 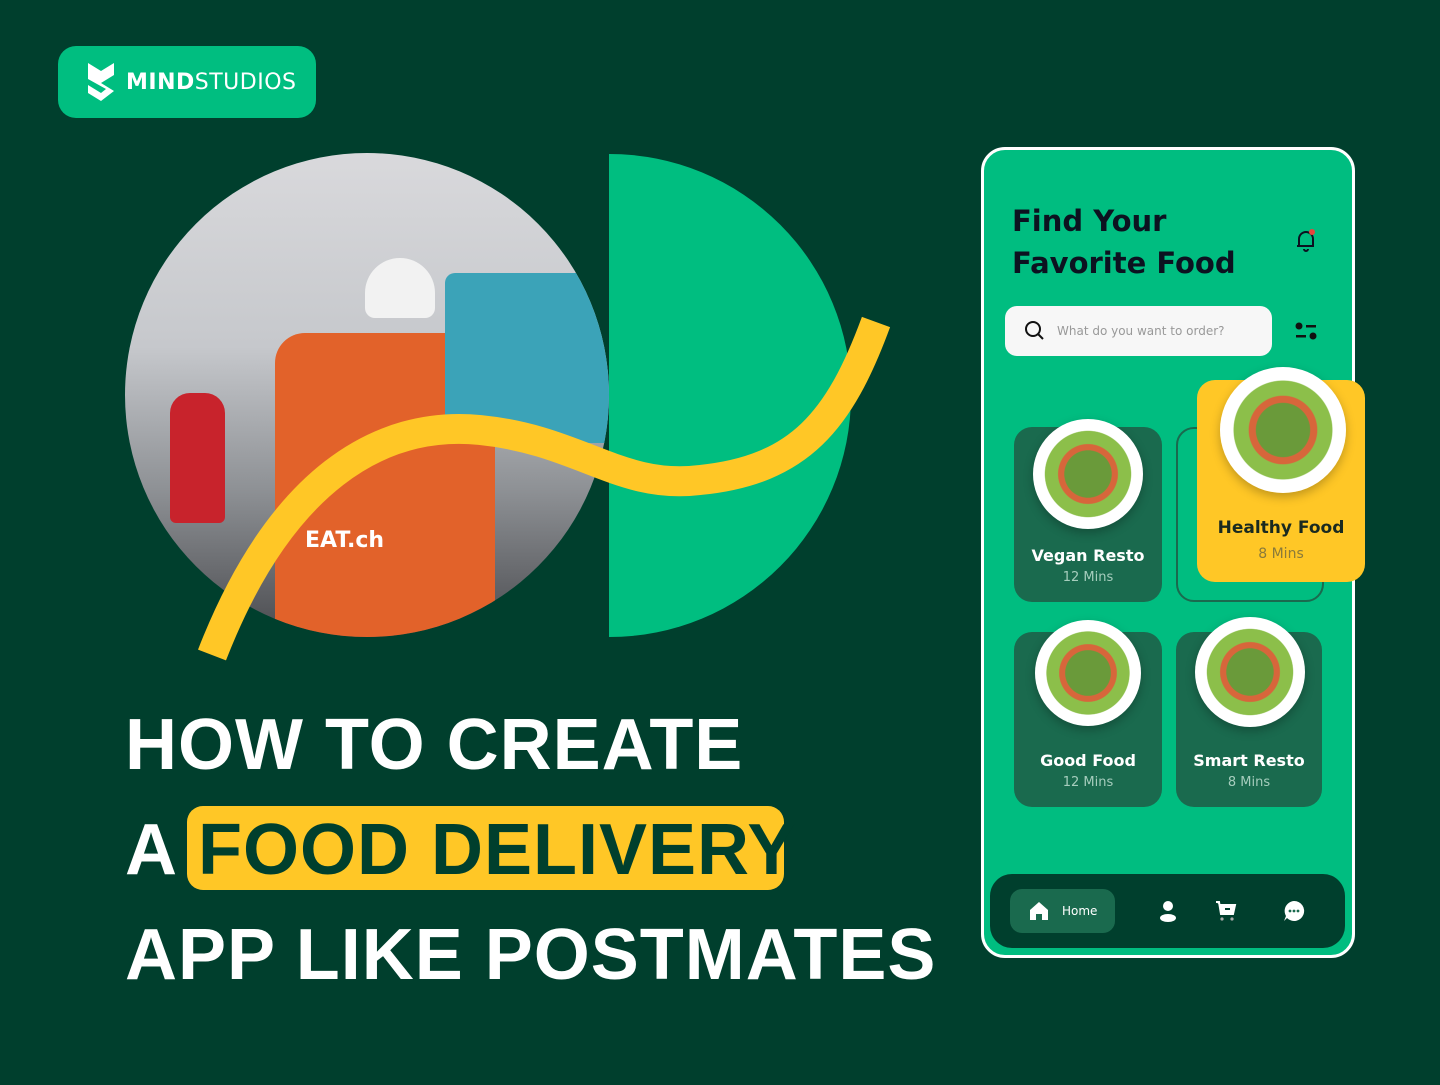 I want to click on headline-line-2-prefix: A, so click(x=151, y=850).